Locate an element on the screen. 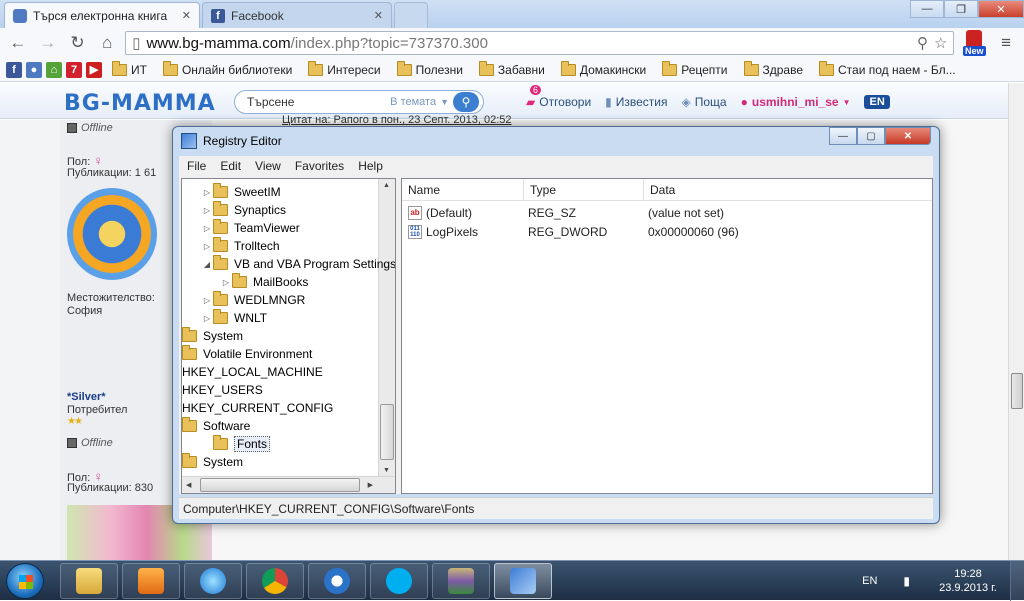 Image resolution: width=1024 pixels, height=601 pixels. tree-node: ▷ WEDLMNGR is located at coordinates (253, 300).